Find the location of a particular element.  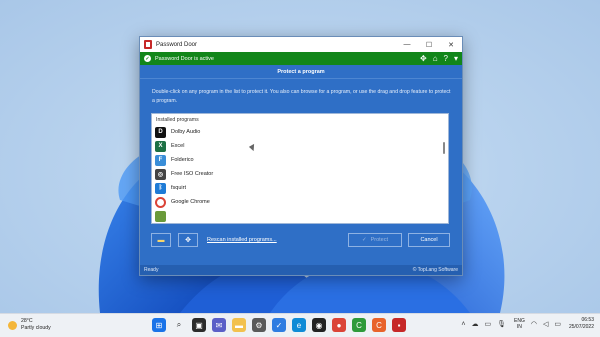

drag-drop-button: ✥ is located at coordinates (188, 240).